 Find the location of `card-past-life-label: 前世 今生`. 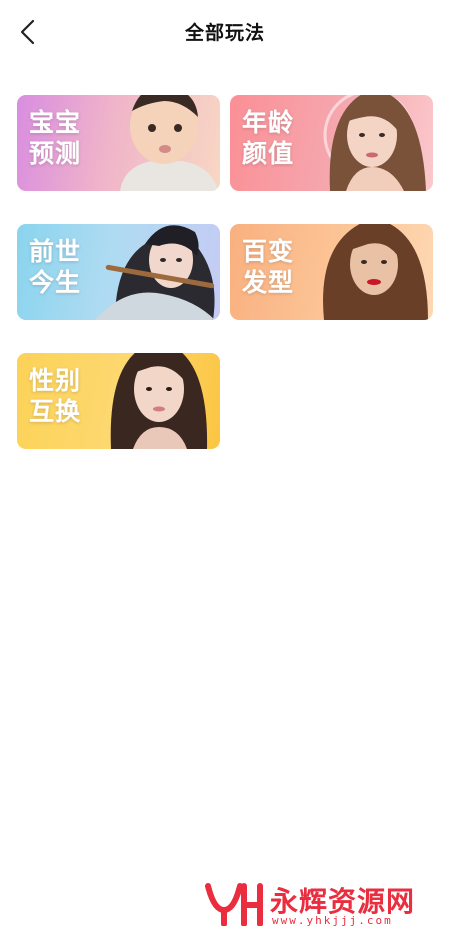

card-past-life-label: 前世 今生 is located at coordinates (55, 267).